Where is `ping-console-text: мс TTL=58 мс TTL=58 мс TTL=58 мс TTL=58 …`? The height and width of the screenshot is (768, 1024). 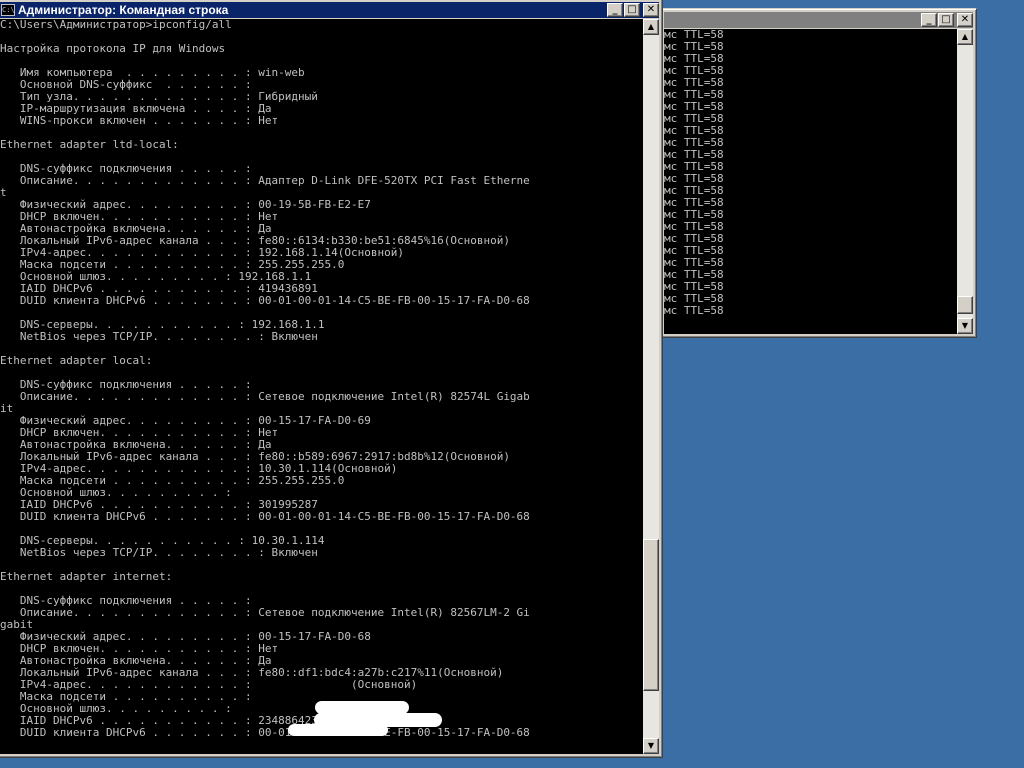 ping-console-text: мс TTL=58 мс TTL=58 мс TTL=58 мс TTL=58 … is located at coordinates (694, 173).